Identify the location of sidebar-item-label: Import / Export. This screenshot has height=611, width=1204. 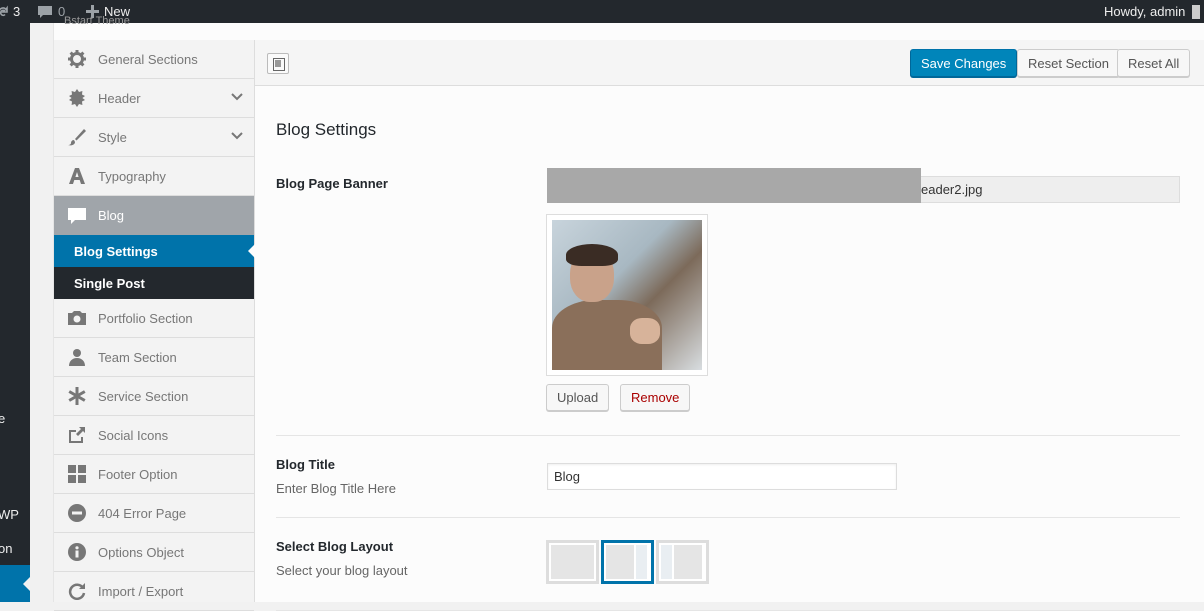
(141, 591).